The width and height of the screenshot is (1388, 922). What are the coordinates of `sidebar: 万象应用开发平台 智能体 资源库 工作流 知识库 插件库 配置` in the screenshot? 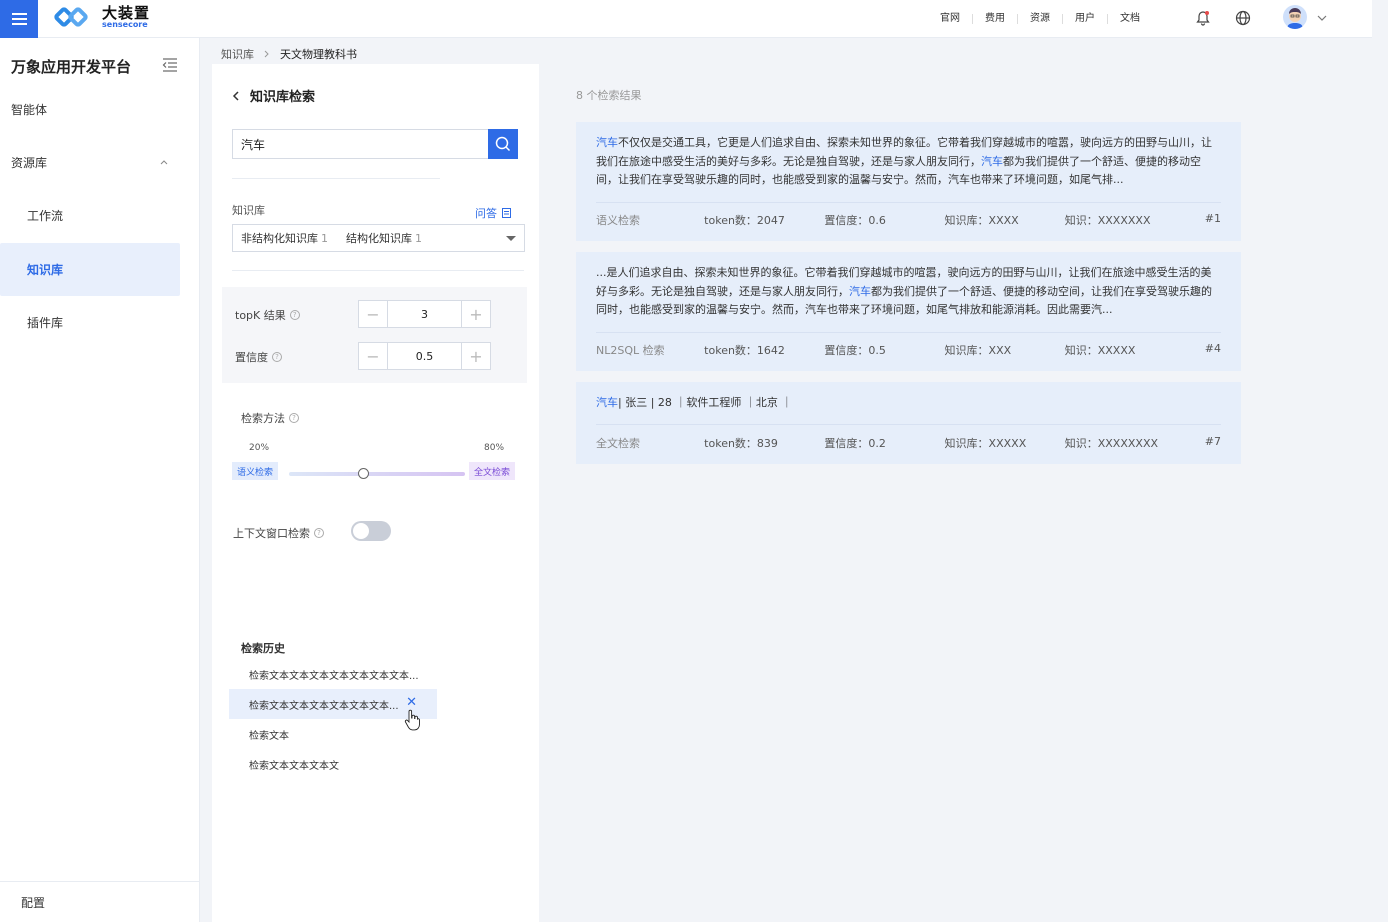 It's located at (100, 480).